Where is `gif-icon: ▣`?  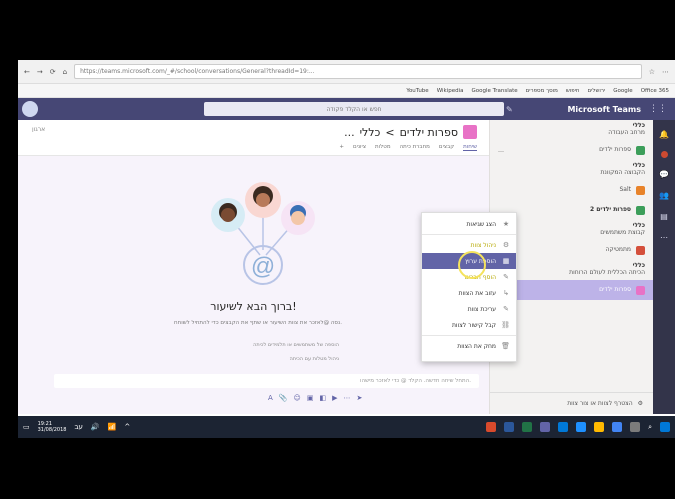 gif-icon: ▣ is located at coordinates (310, 398).